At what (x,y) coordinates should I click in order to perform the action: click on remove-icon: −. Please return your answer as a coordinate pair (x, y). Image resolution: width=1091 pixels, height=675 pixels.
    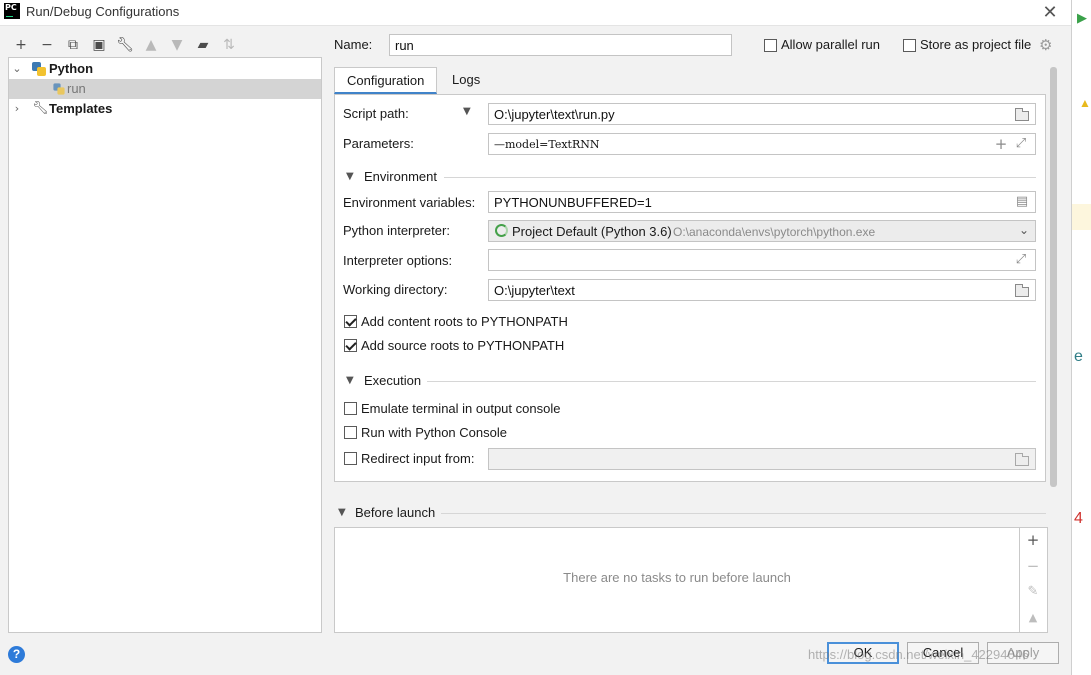
    Looking at the image, I should click on (47, 45).